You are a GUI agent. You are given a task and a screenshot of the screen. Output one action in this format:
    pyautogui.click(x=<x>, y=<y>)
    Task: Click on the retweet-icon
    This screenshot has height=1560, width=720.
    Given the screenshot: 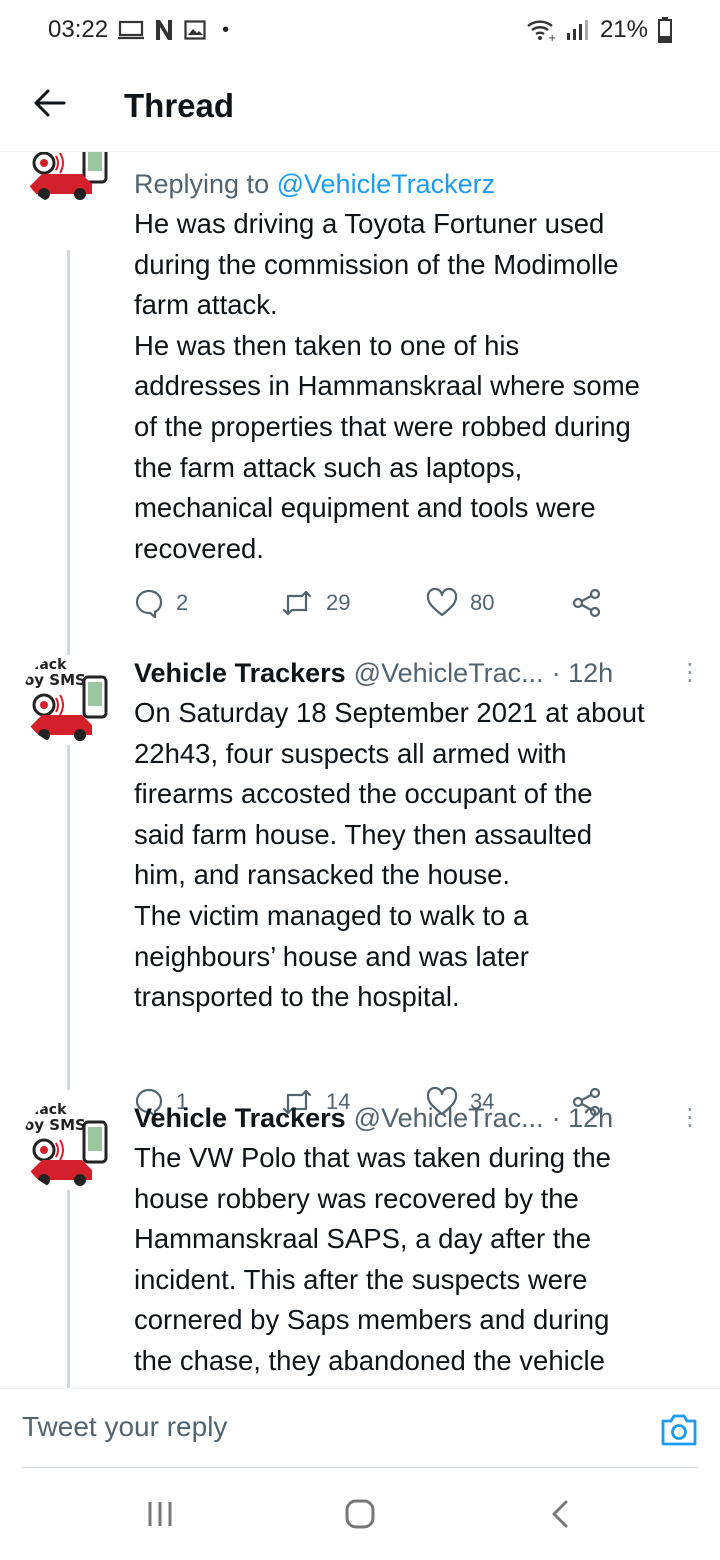 What is the action you would take?
    pyautogui.click(x=297, y=603)
    